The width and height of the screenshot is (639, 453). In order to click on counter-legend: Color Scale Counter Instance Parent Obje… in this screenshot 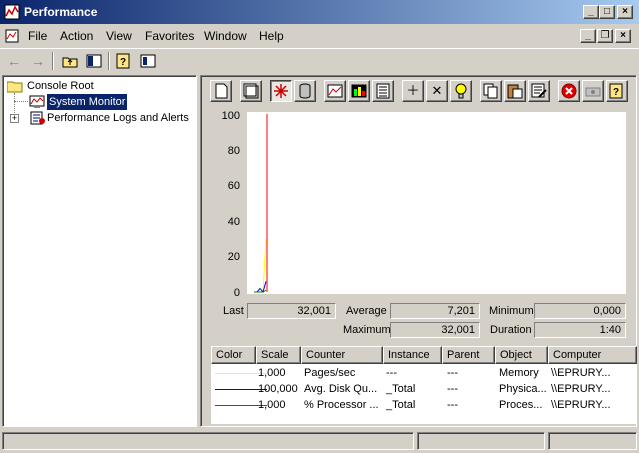, I will do `click(424, 385)`.